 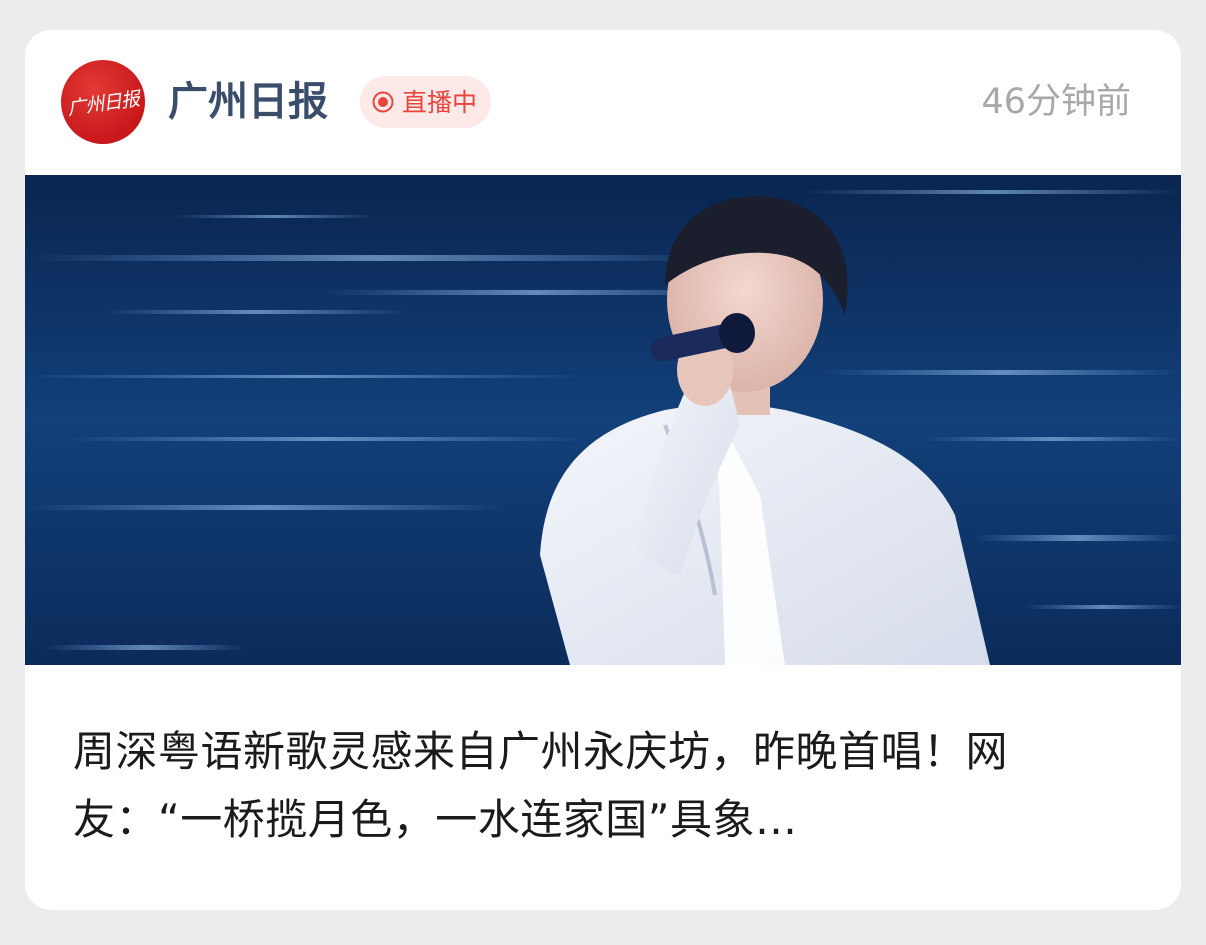 I want to click on post-timestamp: 46分钟前, so click(x=1056, y=102).